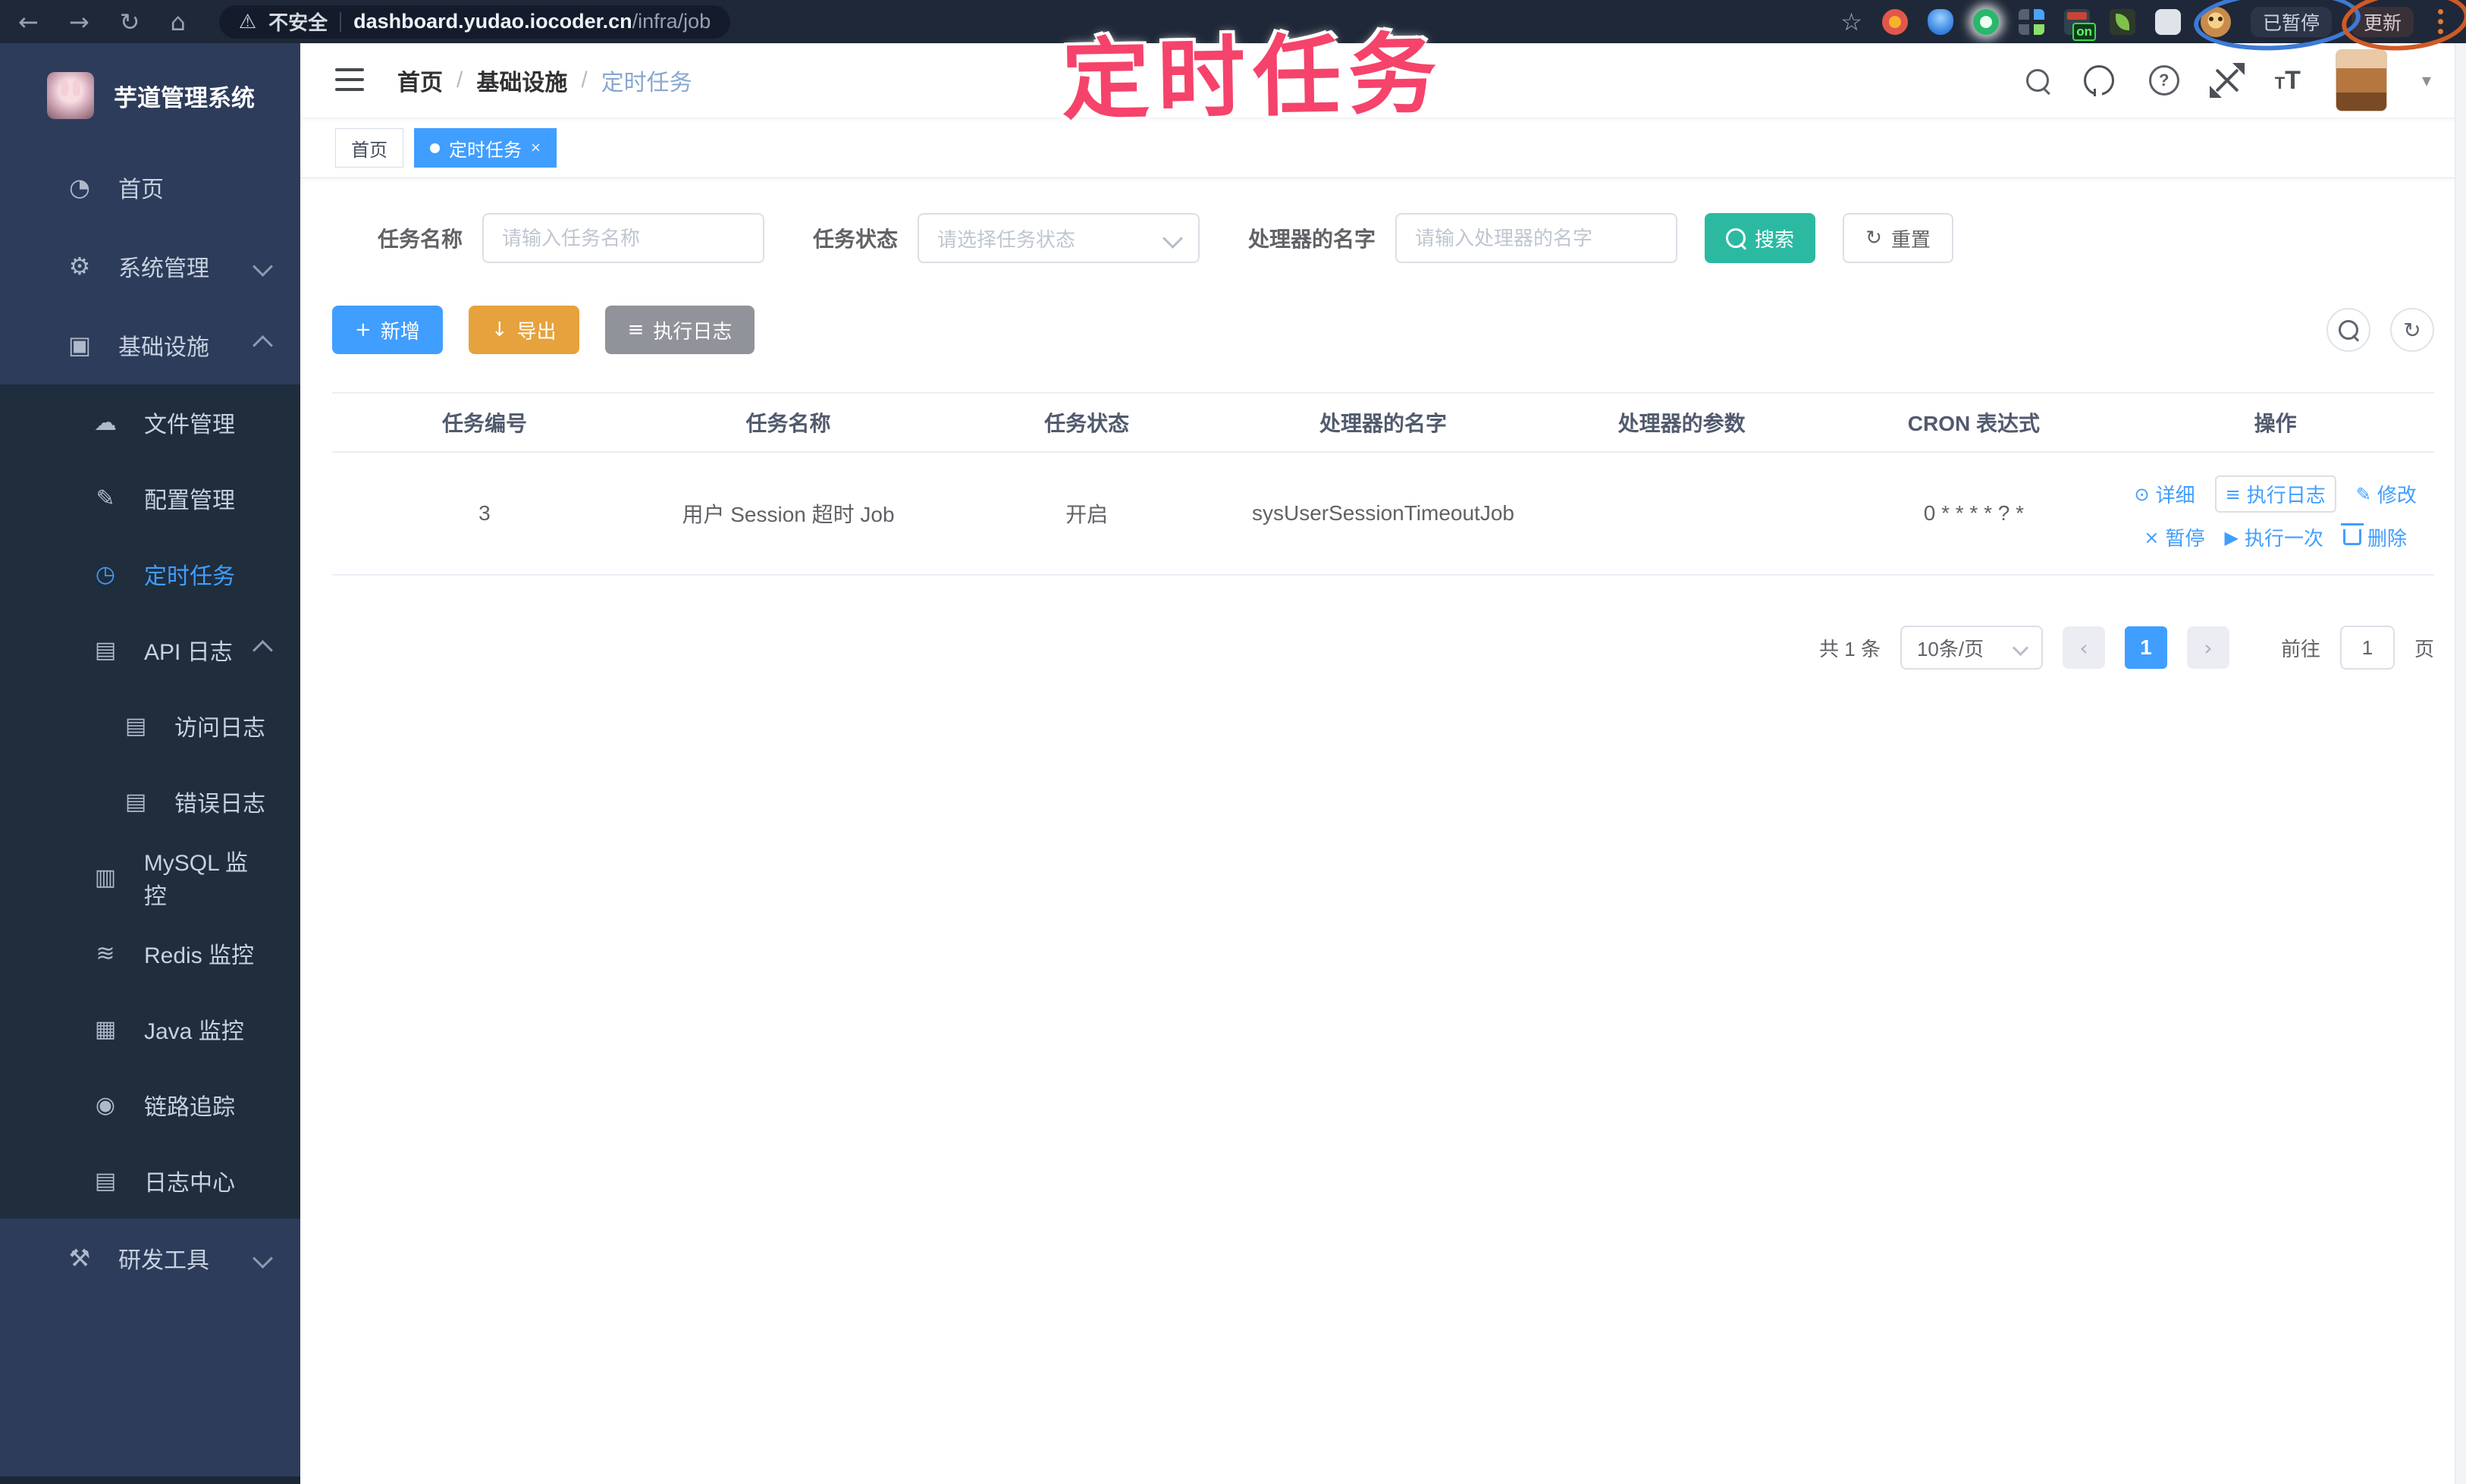  Describe the element at coordinates (1974, 422) in the screenshot. I see `col-cron: CRON 表达式` at that location.